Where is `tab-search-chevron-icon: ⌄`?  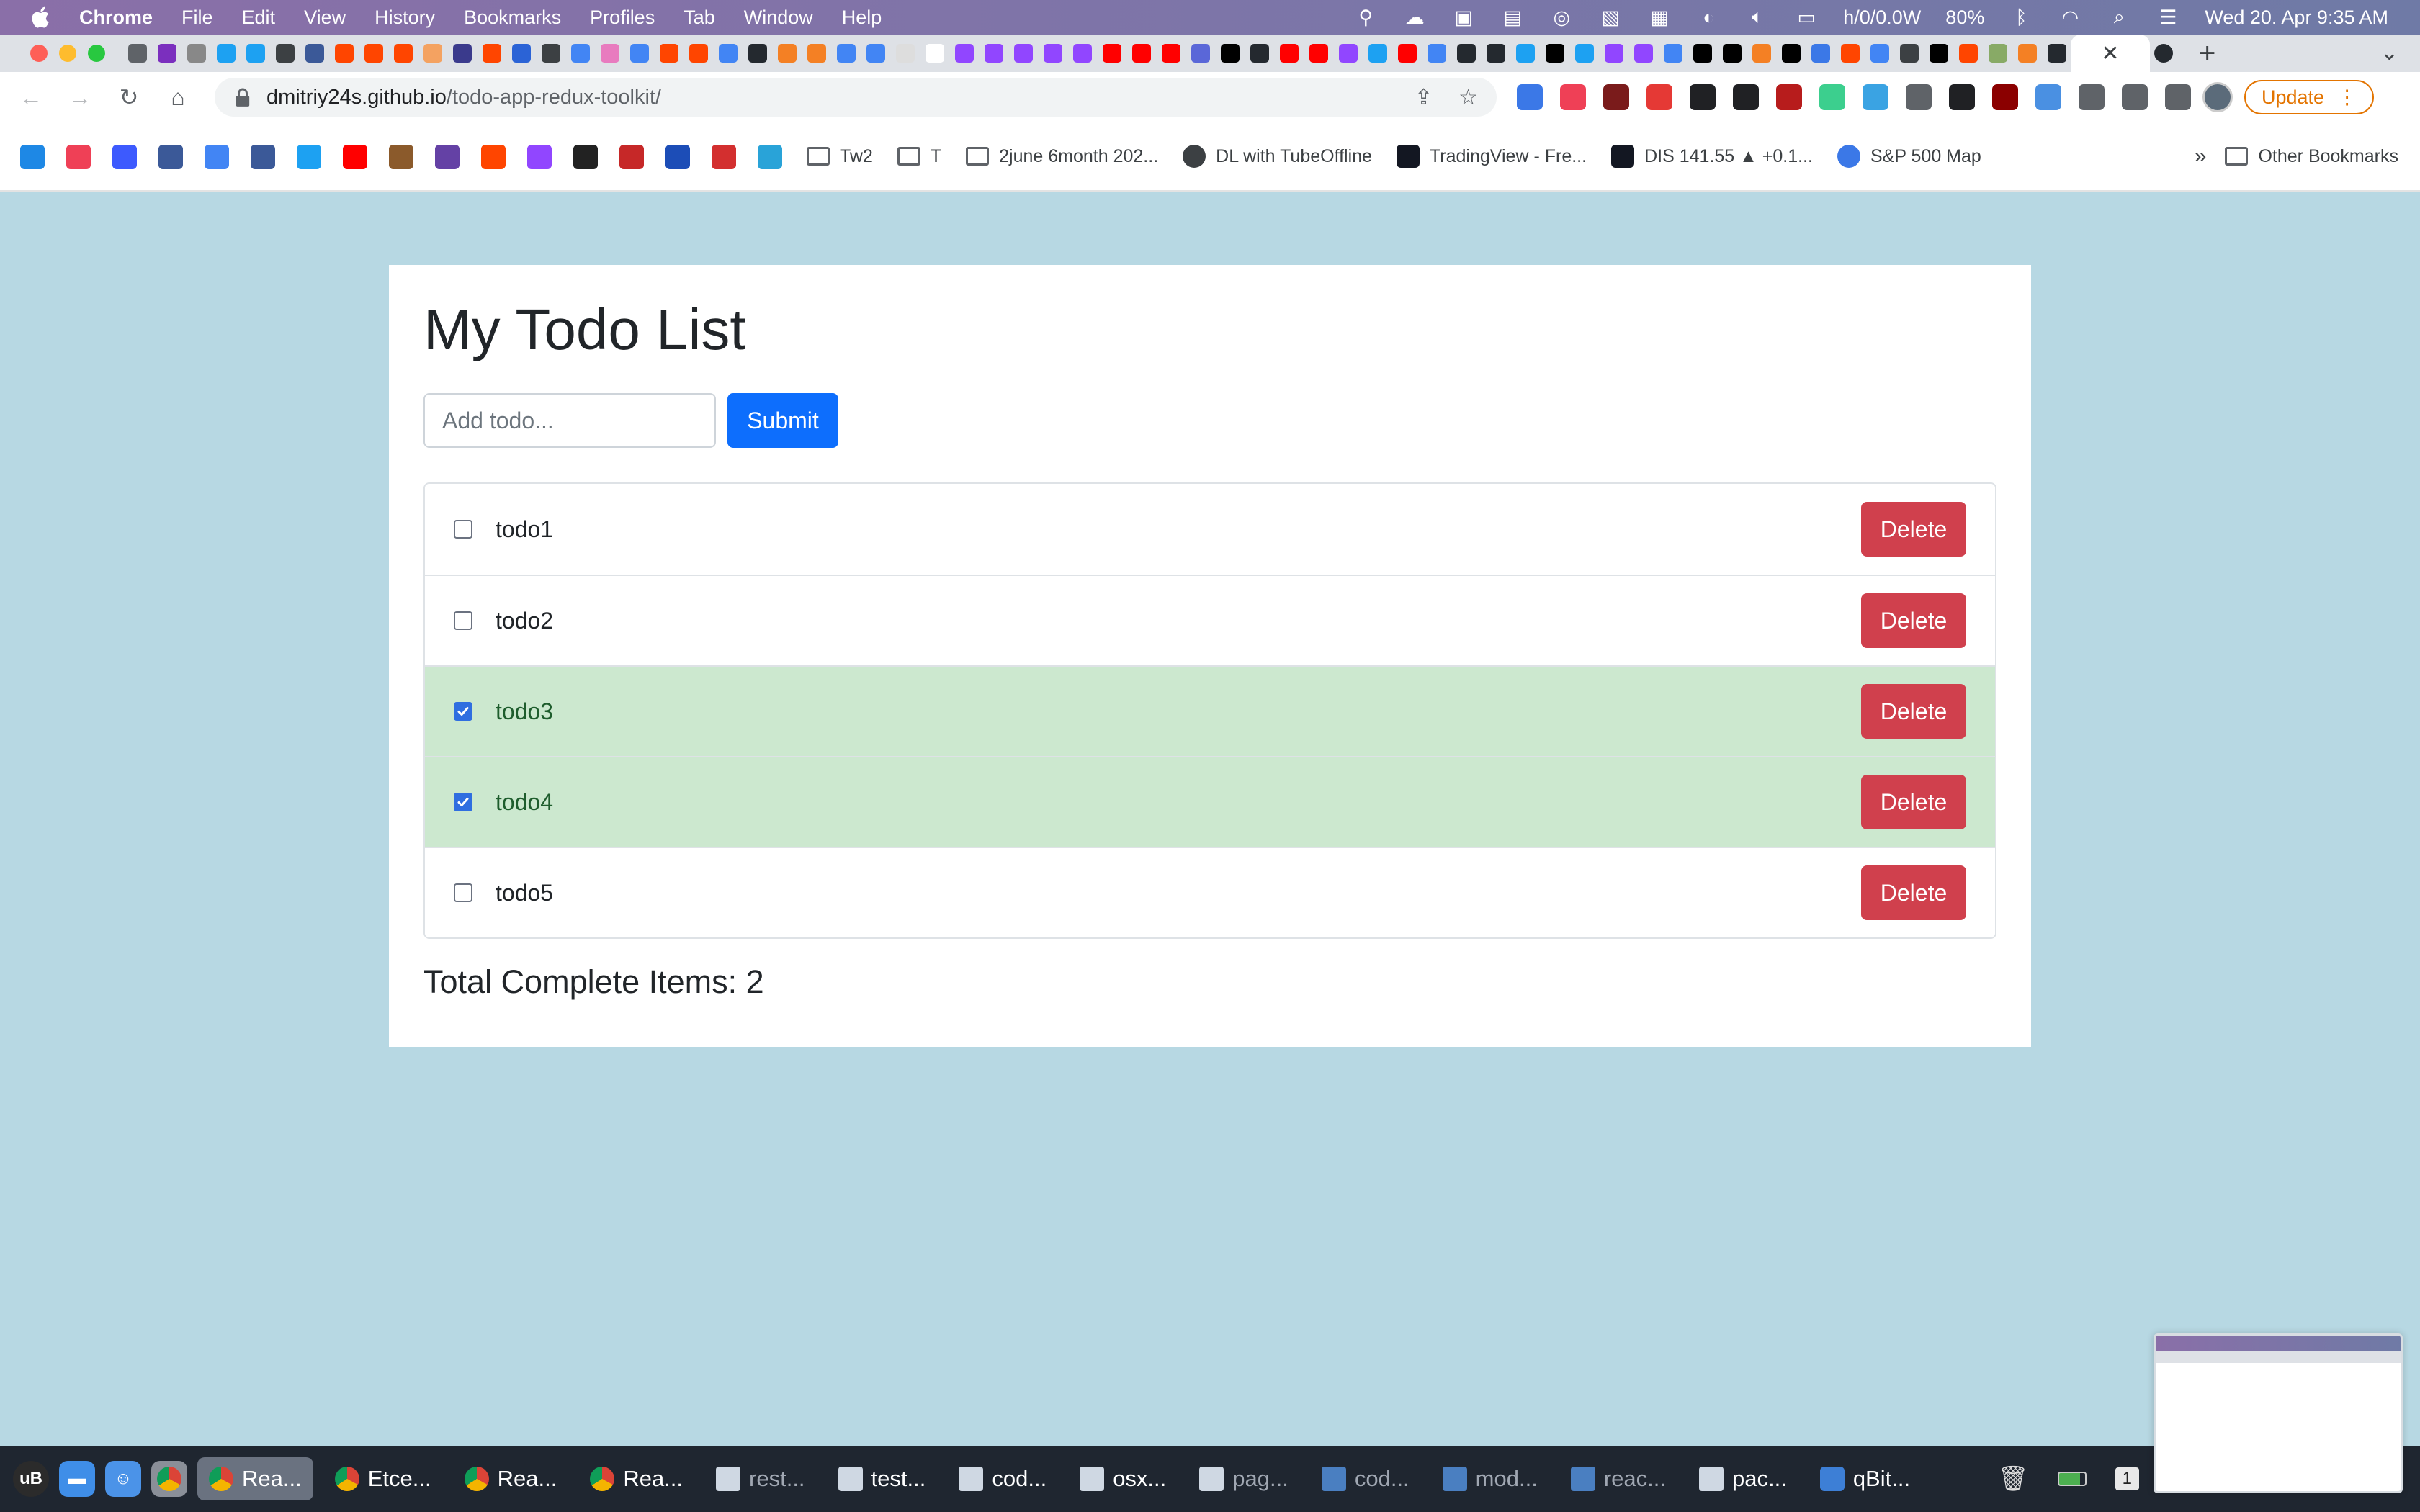 tab-search-chevron-icon: ⌄ is located at coordinates (2389, 53).